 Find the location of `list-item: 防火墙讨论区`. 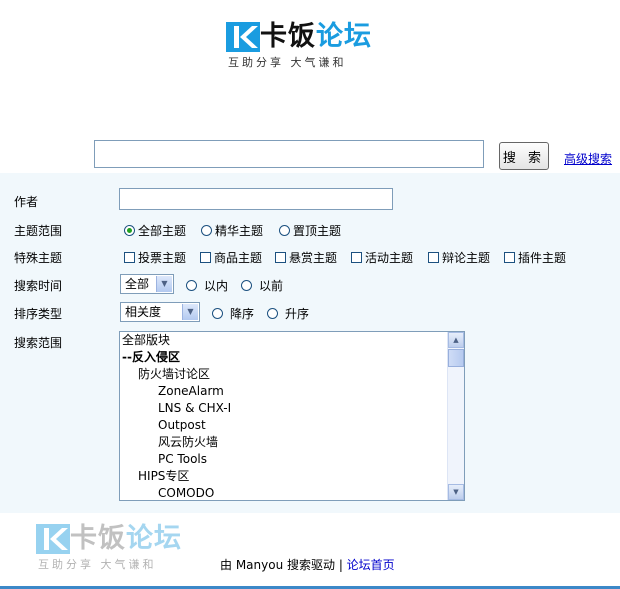

list-item: 防火墙讨论区 is located at coordinates (174, 374).